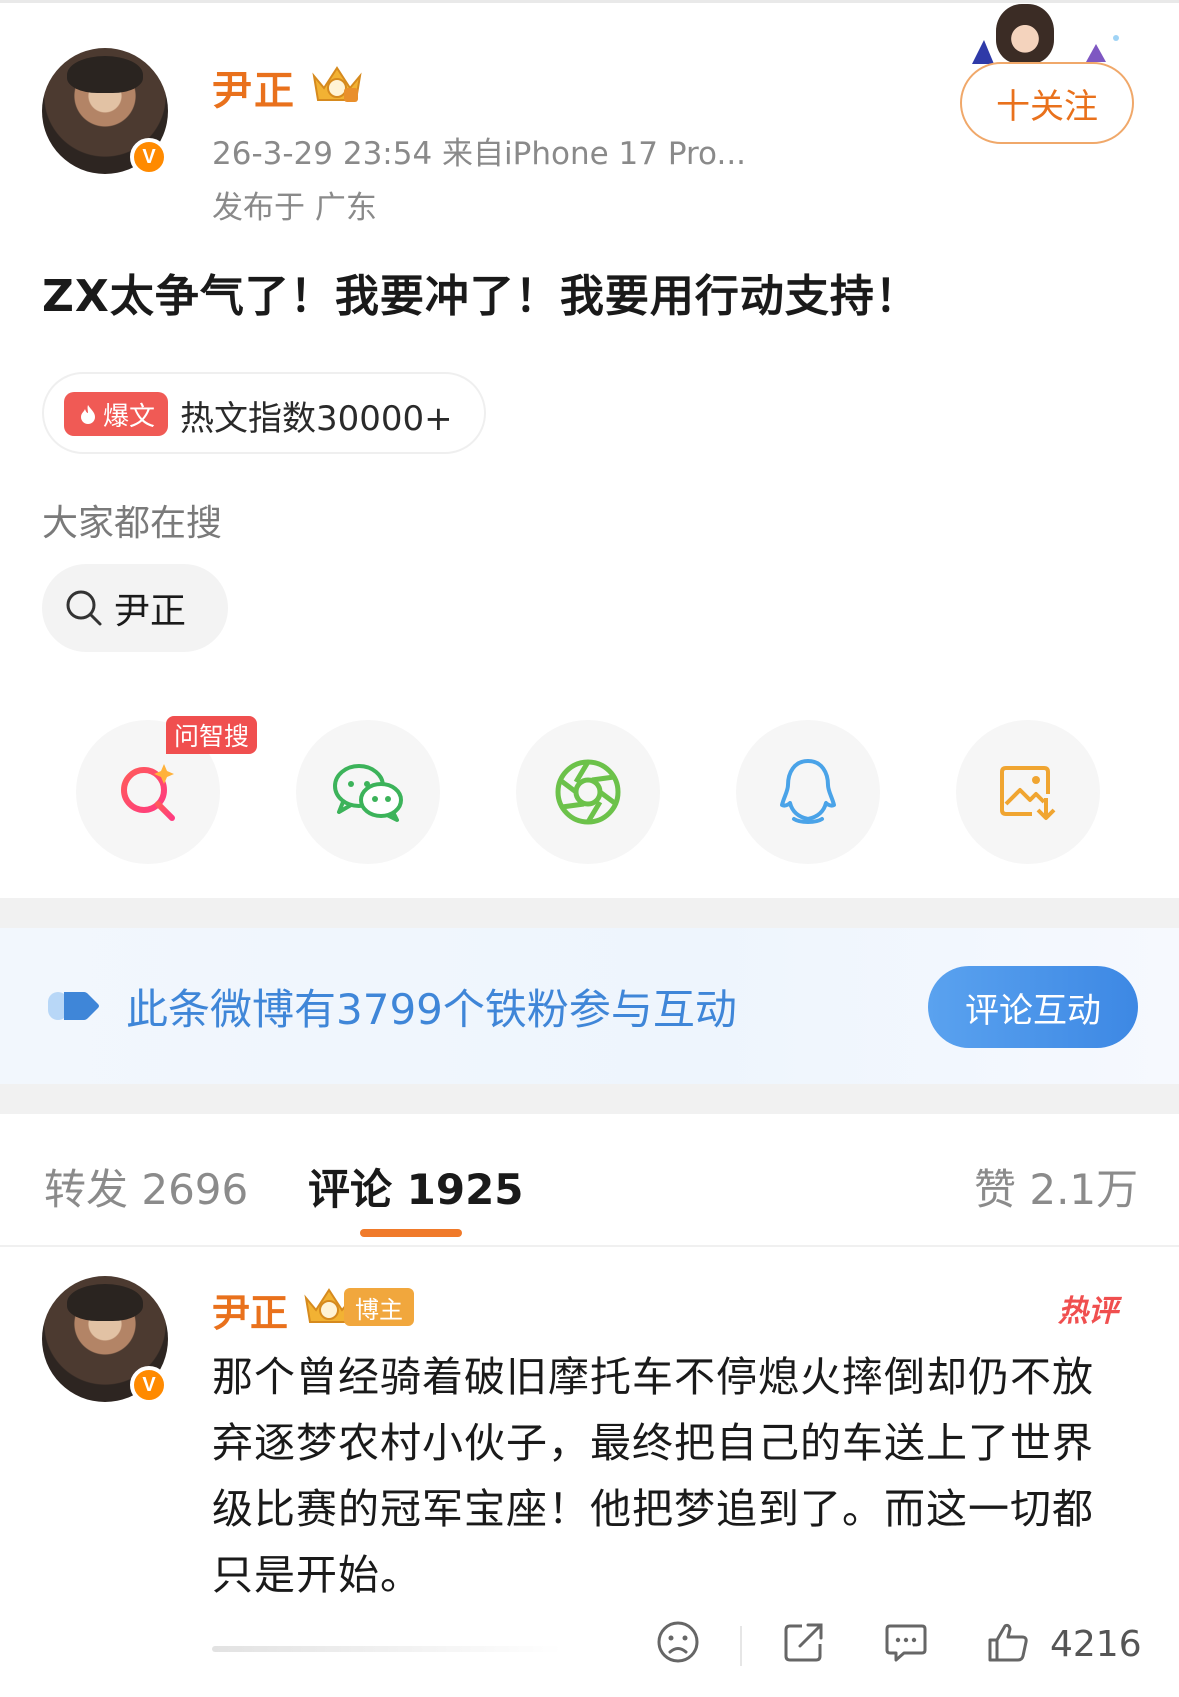 The image size is (1179, 1697). Describe the element at coordinates (411, 1233) in the screenshot. I see `active-tab-indicator` at that location.